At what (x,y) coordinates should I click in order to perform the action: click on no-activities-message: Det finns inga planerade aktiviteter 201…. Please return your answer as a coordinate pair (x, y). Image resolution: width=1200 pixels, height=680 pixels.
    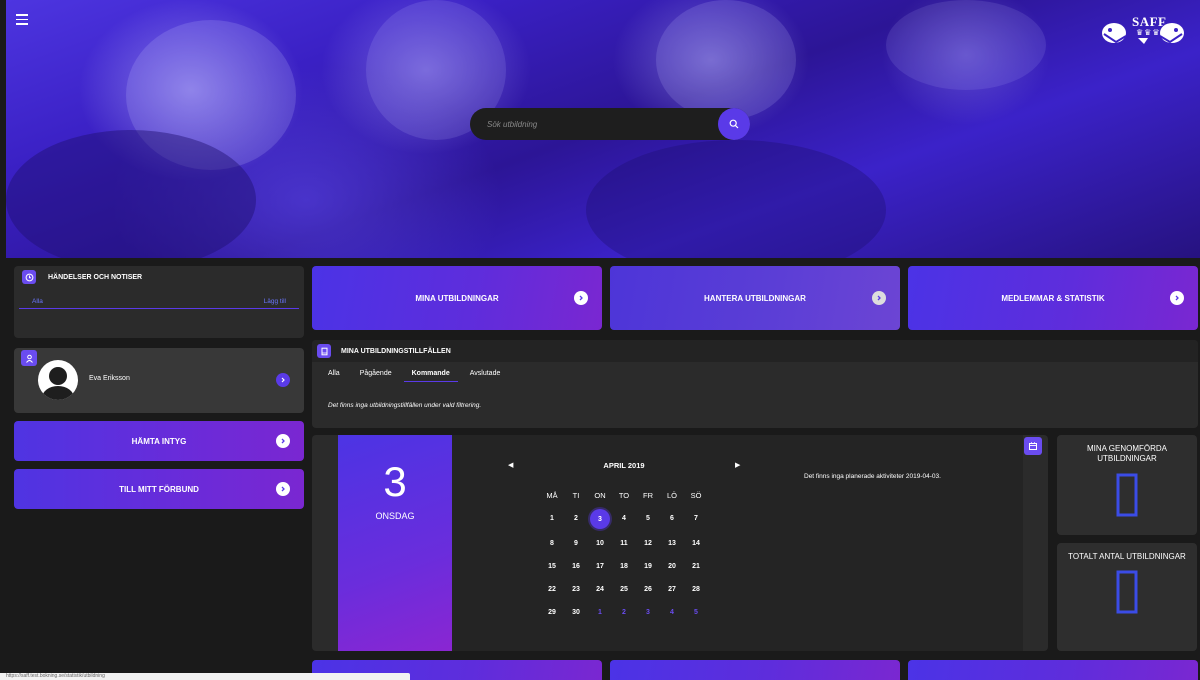
    Looking at the image, I should click on (872, 476).